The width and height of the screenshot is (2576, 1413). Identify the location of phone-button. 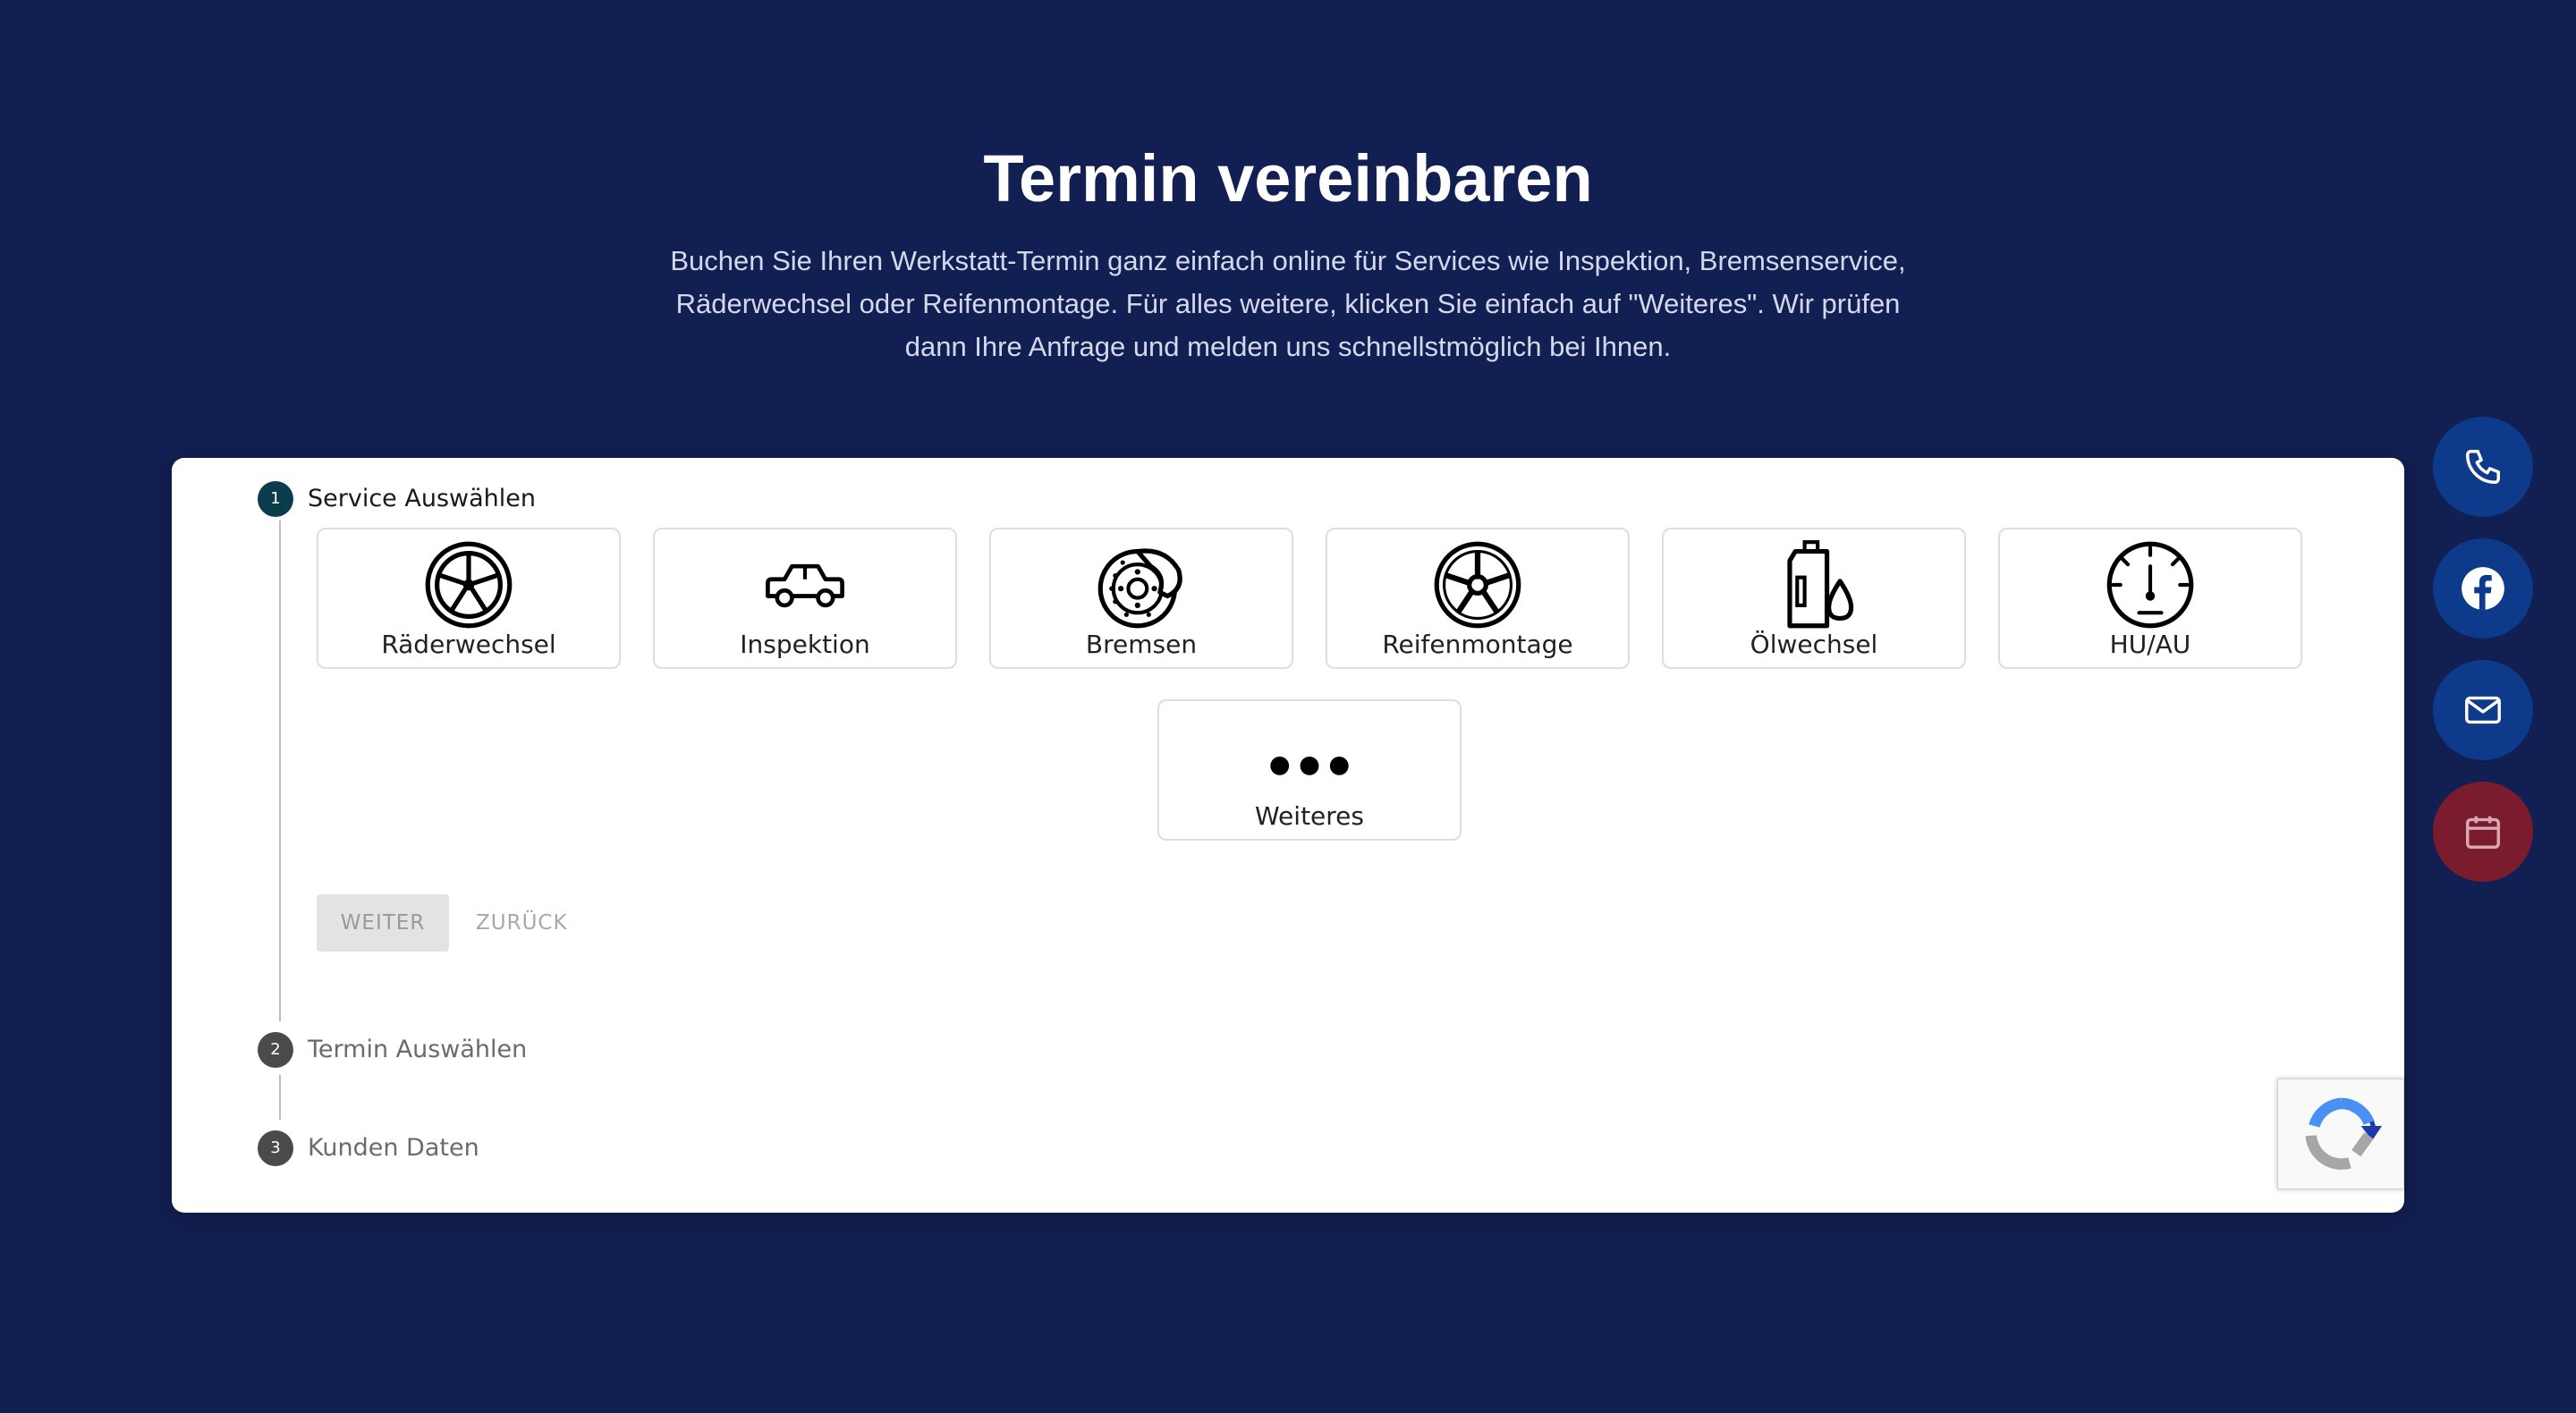
(2483, 467).